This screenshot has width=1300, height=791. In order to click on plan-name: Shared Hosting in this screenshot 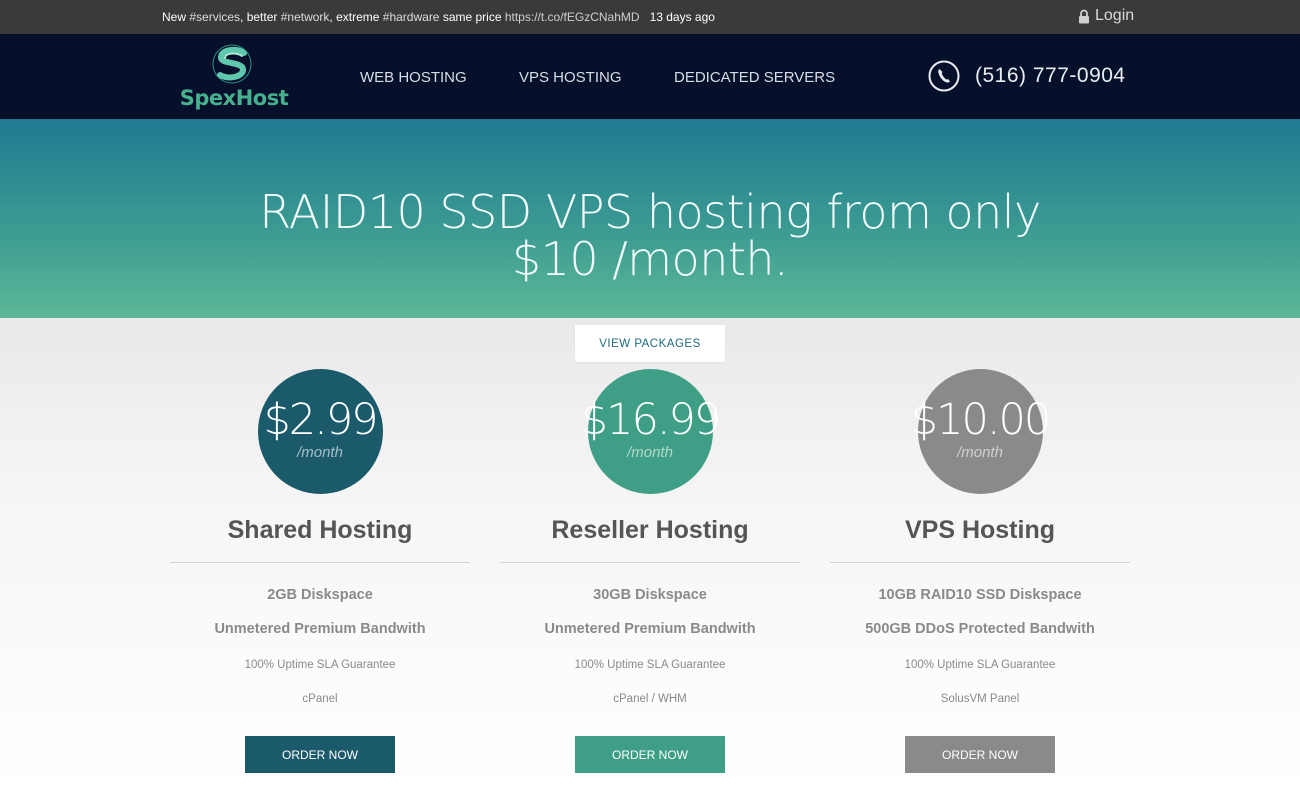, I will do `click(320, 530)`.